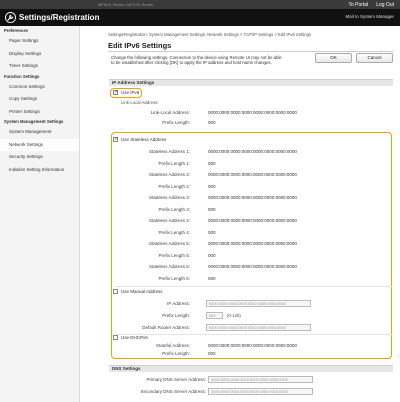 The width and height of the screenshot is (400, 402). I want to click on to-portal-link: To Portal, so click(358, 5).